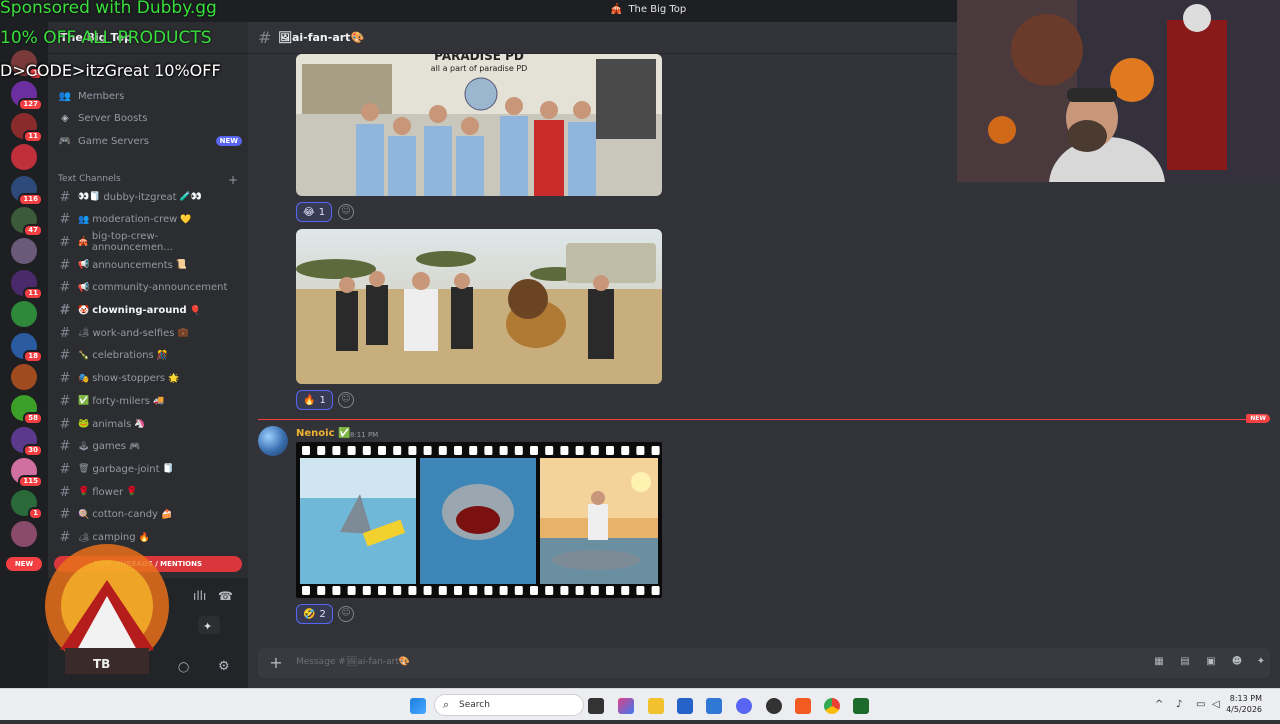 The height and width of the screenshot is (724, 1280). I want to click on laugh-emoji-icon: 😂, so click(309, 212).